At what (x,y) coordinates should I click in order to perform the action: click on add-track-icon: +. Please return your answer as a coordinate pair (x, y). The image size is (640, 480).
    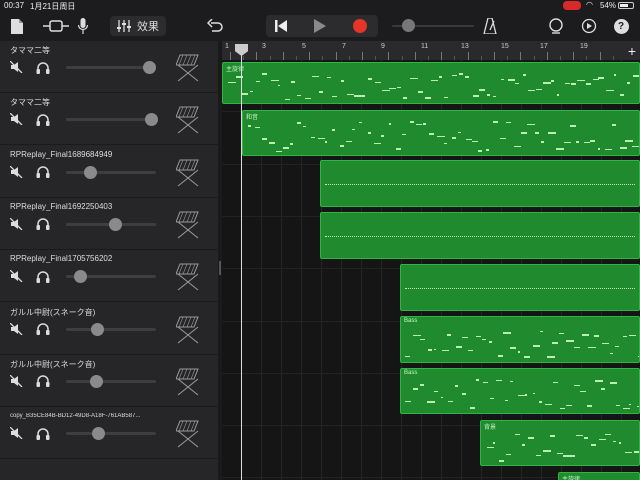
    Looking at the image, I should click on (632, 50).